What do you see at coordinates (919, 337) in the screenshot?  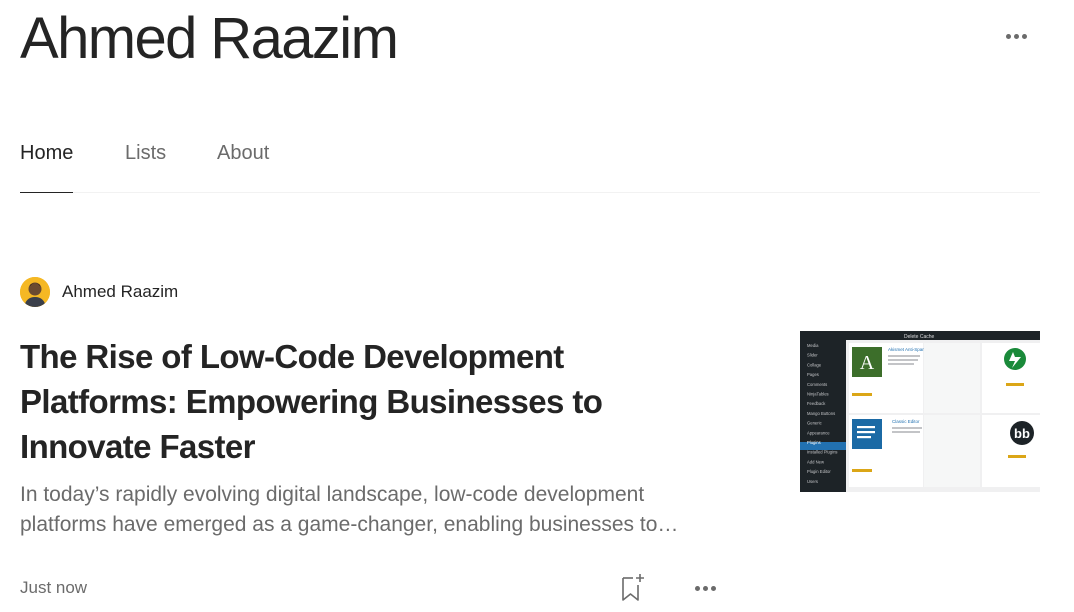 I see `thumb-topbar-text: Delete Cache` at bounding box center [919, 337].